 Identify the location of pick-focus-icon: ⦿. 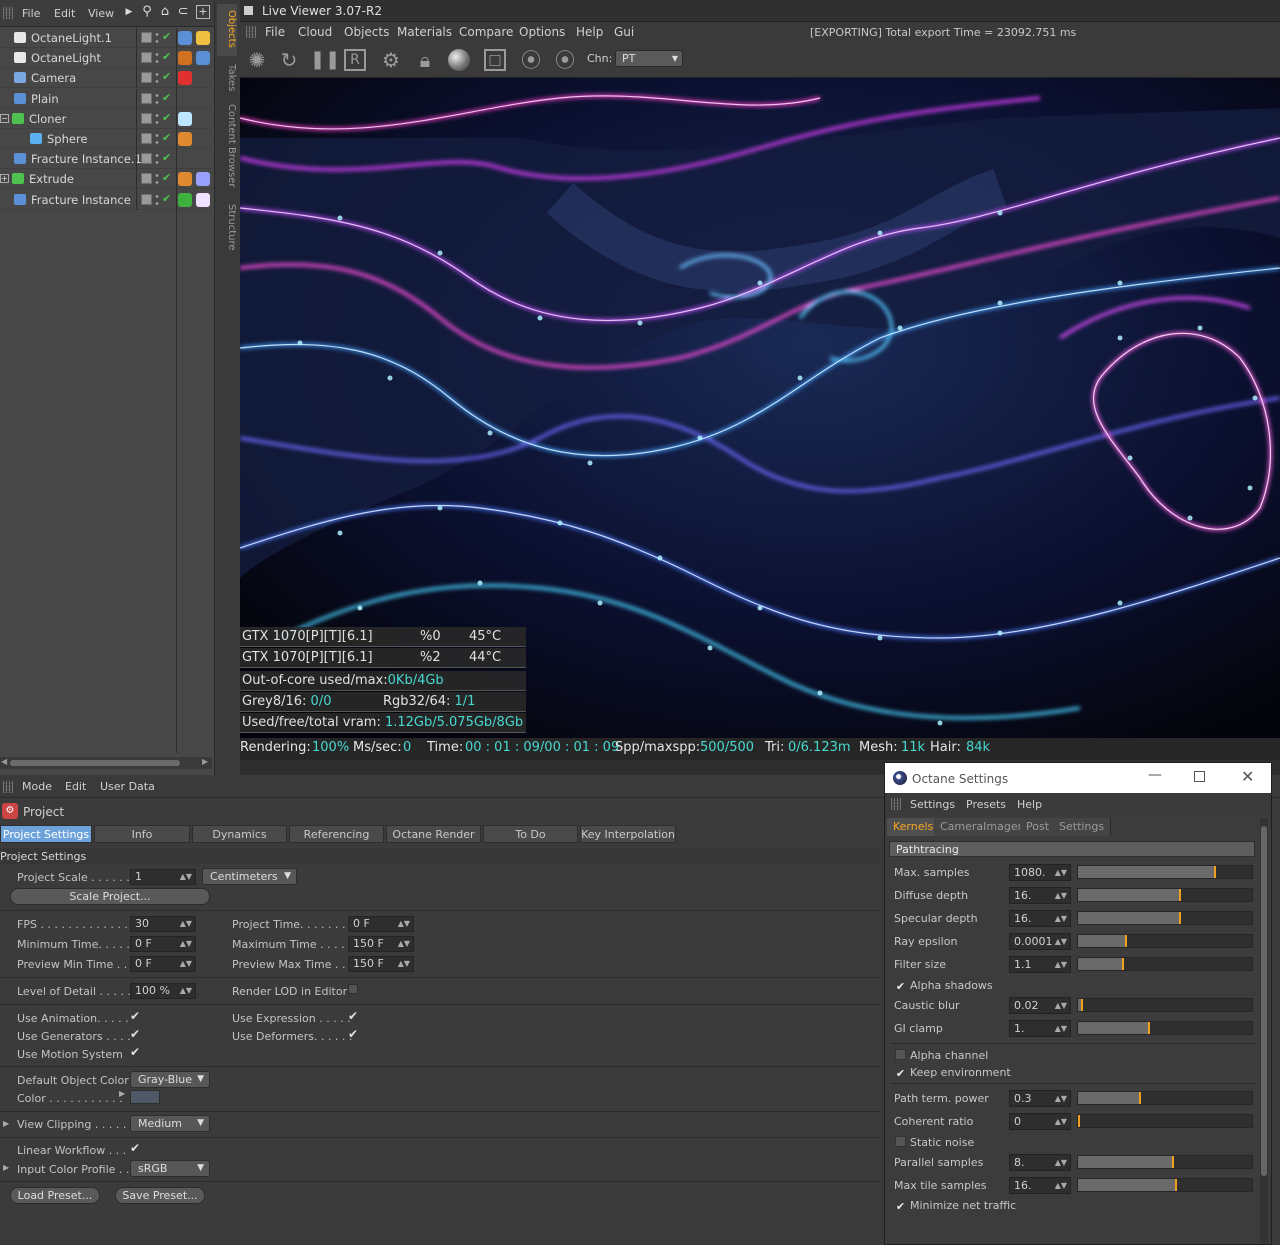
(531, 60).